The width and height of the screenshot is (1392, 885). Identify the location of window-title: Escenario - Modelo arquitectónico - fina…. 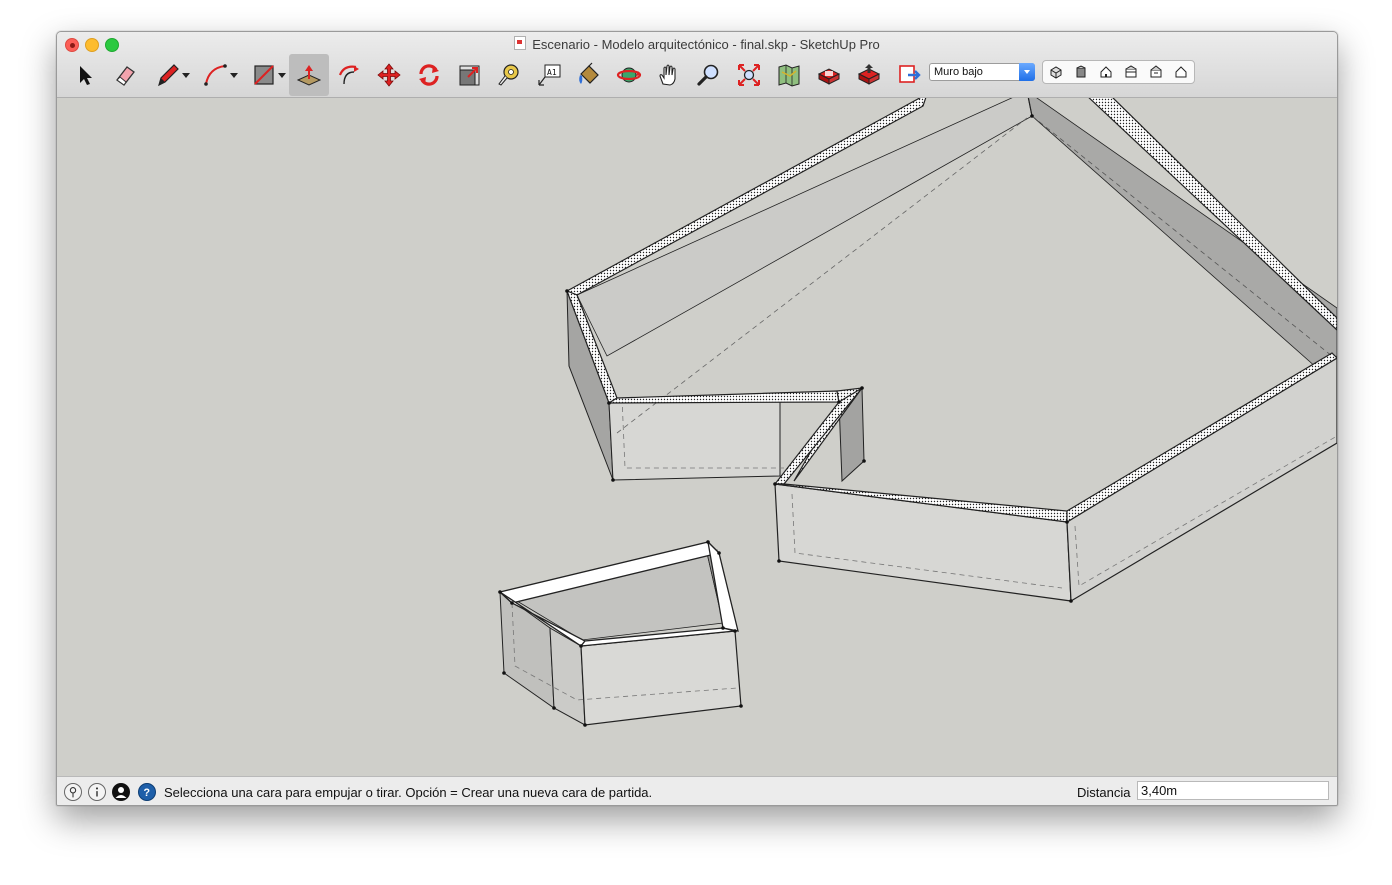
(706, 44).